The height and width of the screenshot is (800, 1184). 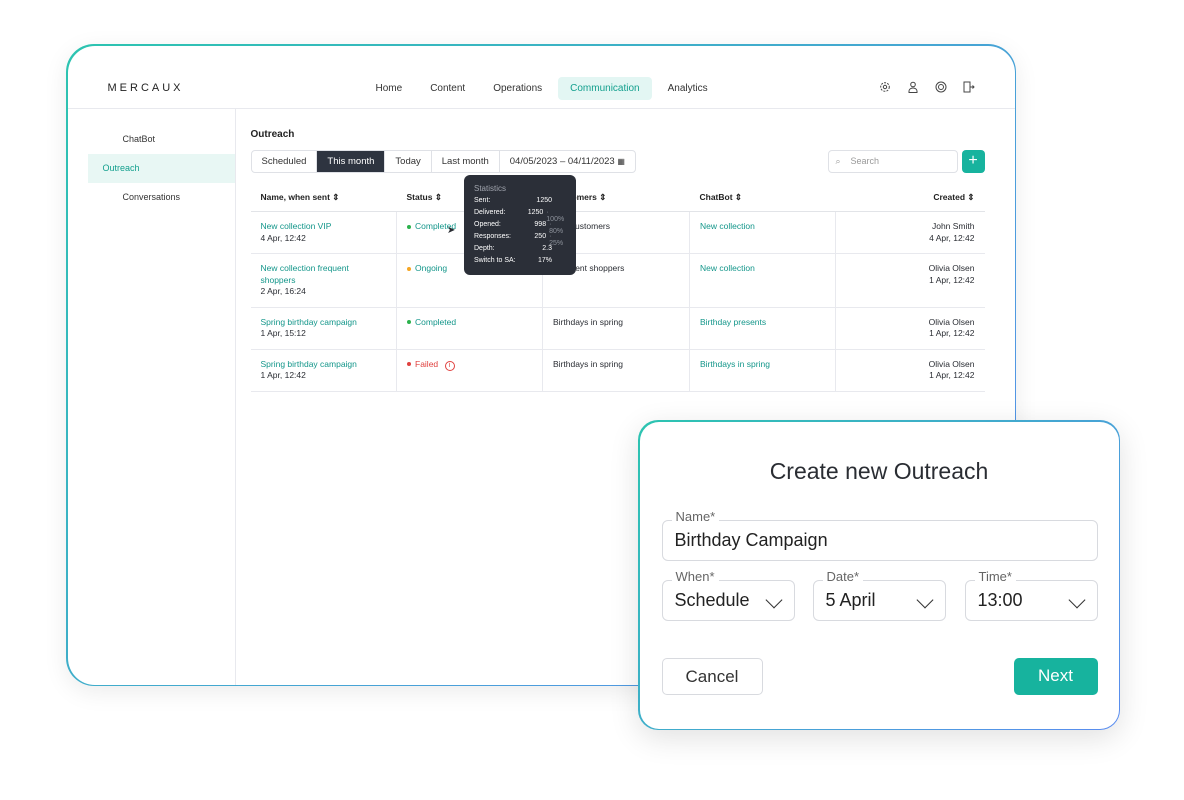 What do you see at coordinates (161, 168) in the screenshot?
I see `sidebar-item-outreach: Outreach` at bounding box center [161, 168].